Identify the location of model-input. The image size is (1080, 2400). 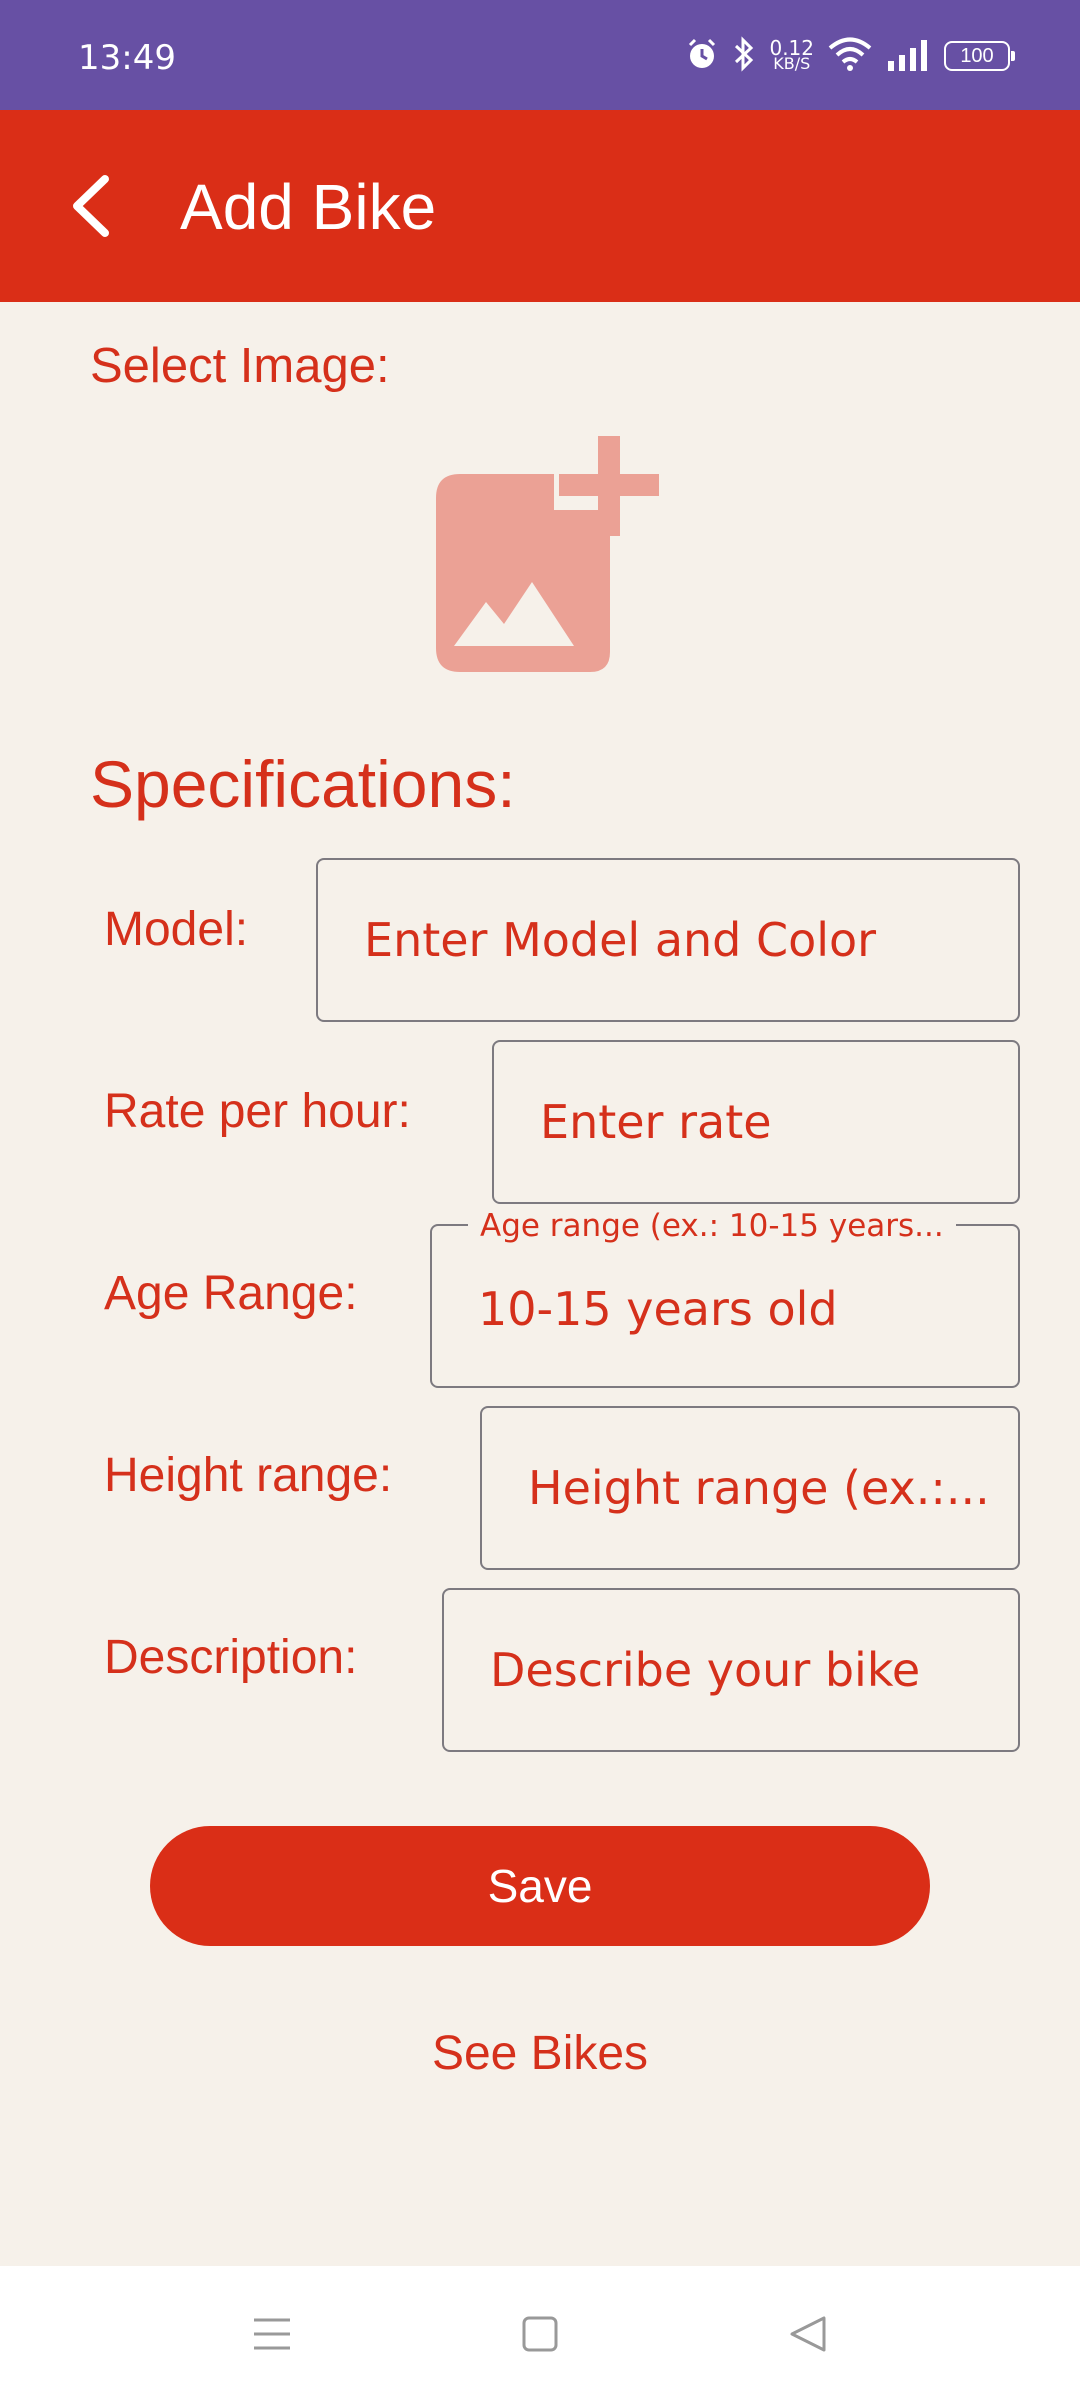
(668, 940).